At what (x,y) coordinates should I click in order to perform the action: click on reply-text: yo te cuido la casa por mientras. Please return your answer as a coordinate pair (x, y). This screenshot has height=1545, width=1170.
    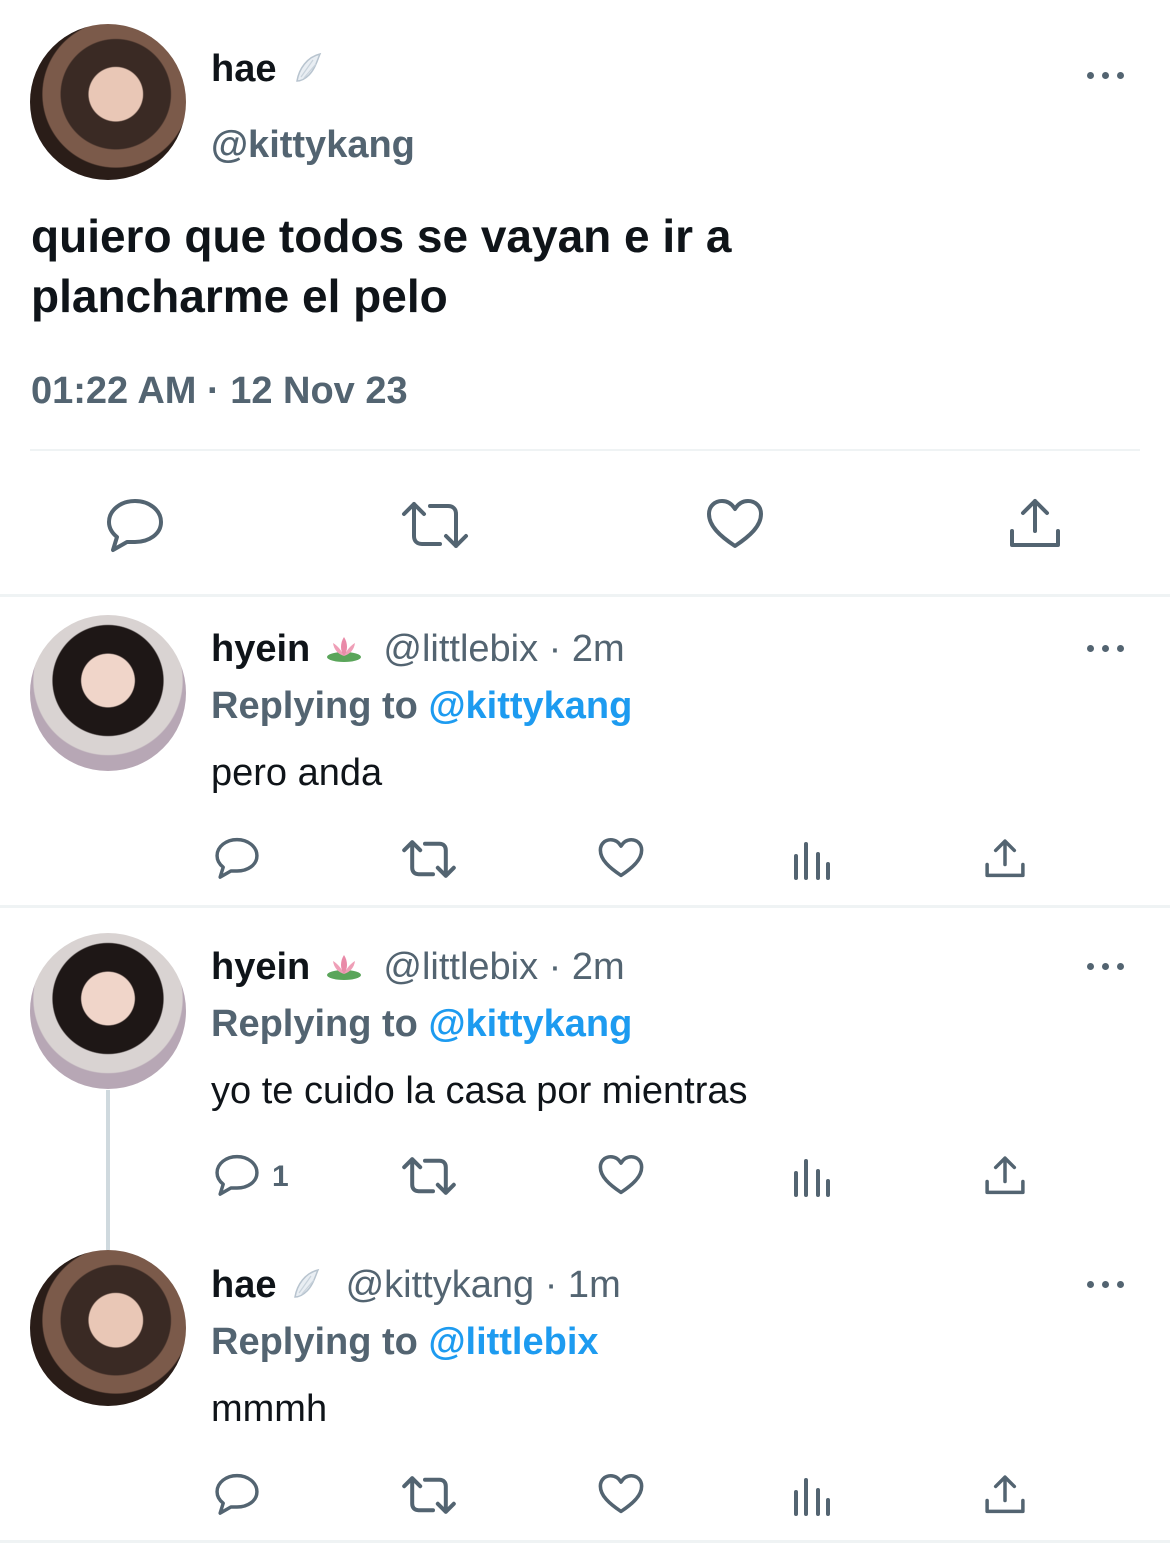
    Looking at the image, I should click on (479, 1091).